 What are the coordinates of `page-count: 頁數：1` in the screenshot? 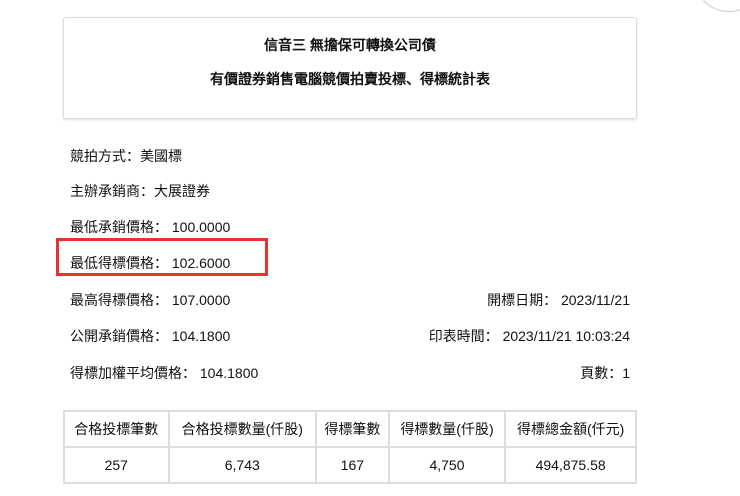 It's located at (605, 373).